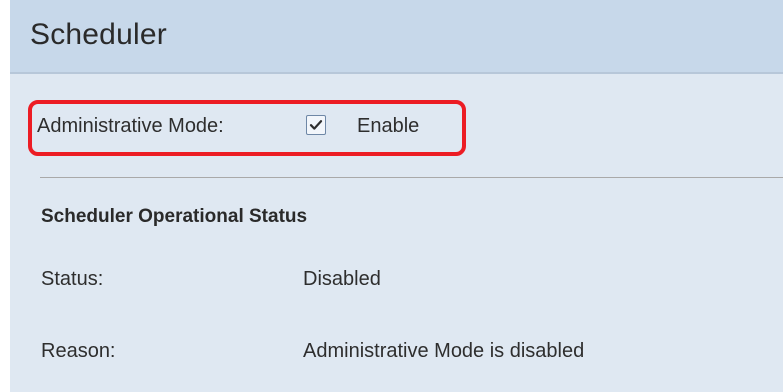  Describe the element at coordinates (130, 126) in the screenshot. I see `admin-mode-label: Administrative Mode:` at that location.